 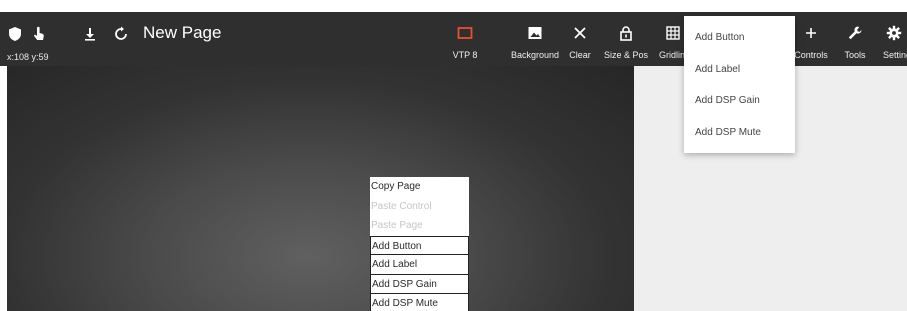 I want to click on size-pos-label: Size & Pos, so click(x=626, y=55).